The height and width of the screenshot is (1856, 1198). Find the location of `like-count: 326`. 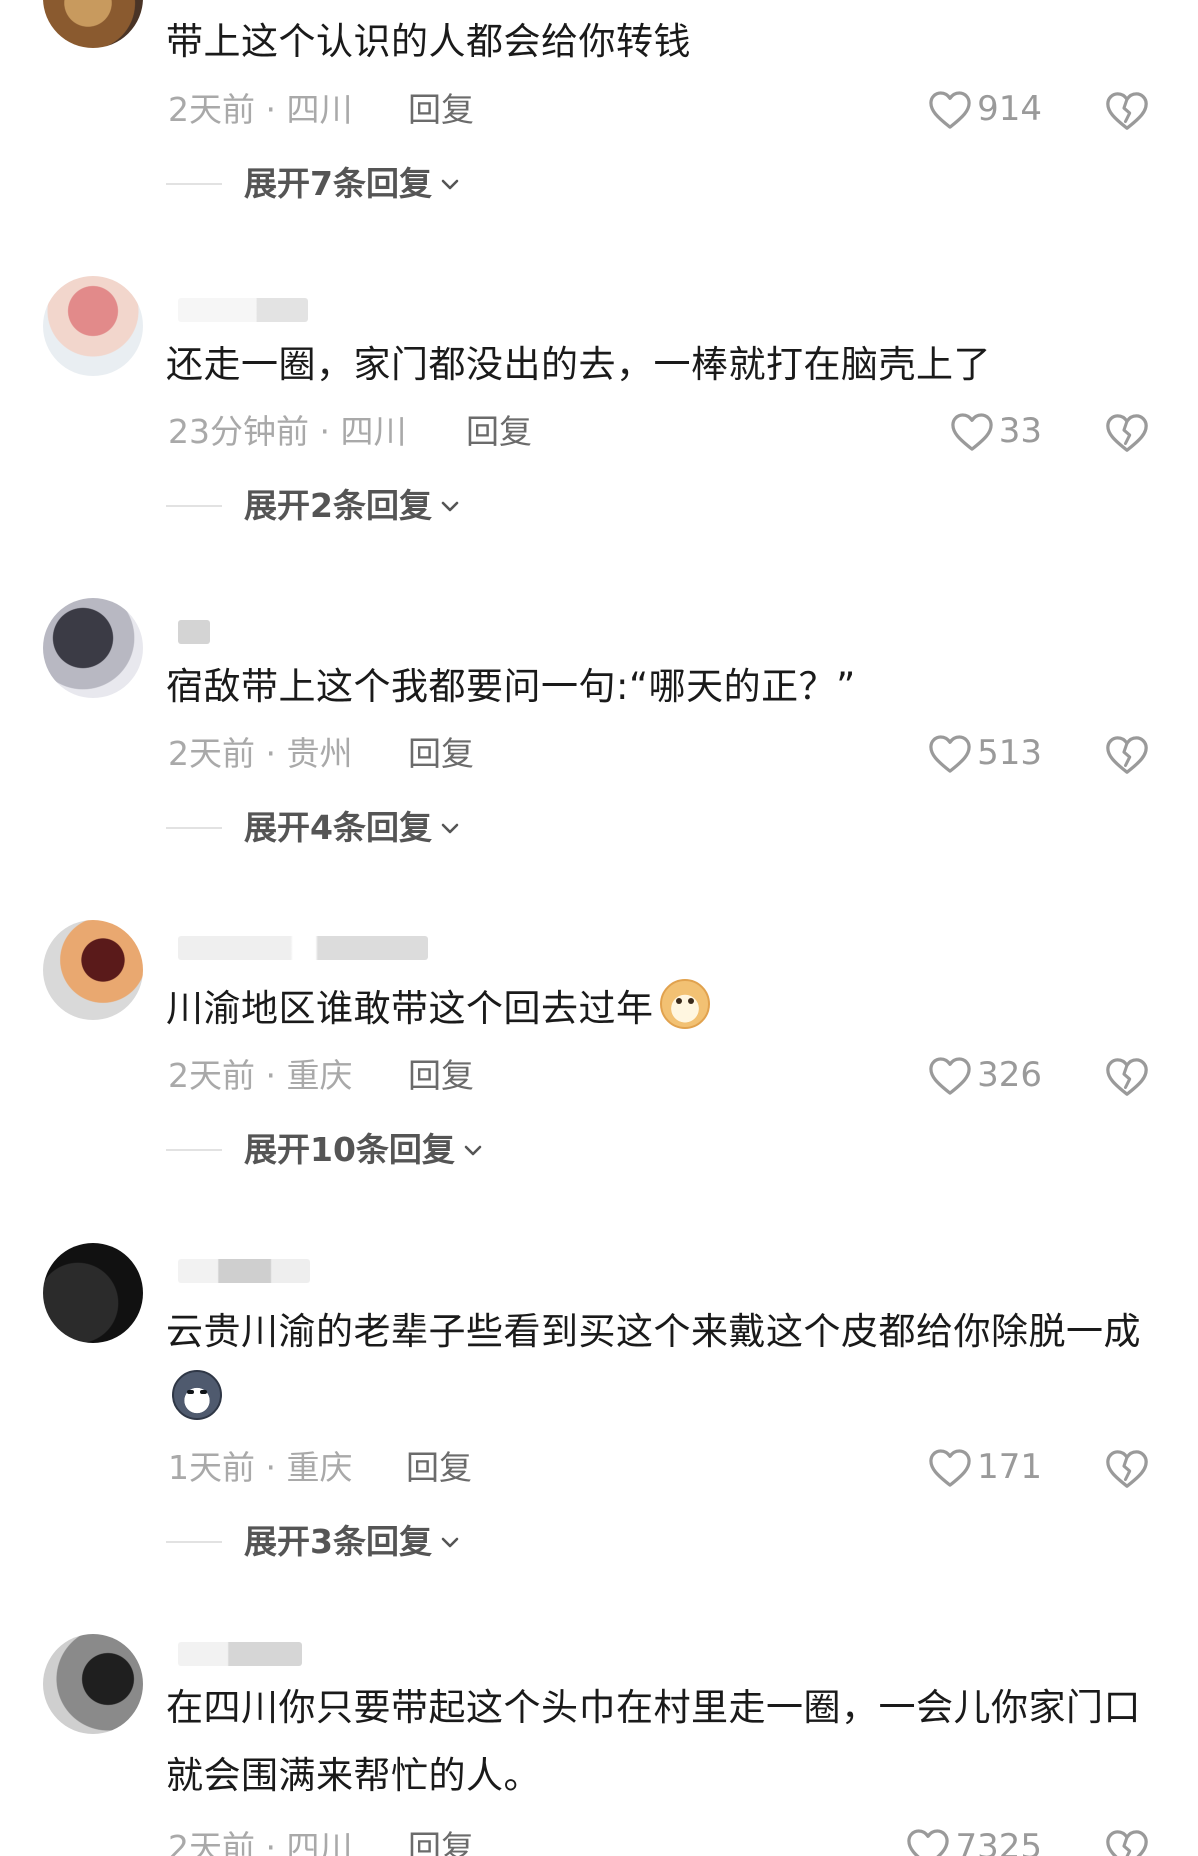

like-count: 326 is located at coordinates (1009, 1075).